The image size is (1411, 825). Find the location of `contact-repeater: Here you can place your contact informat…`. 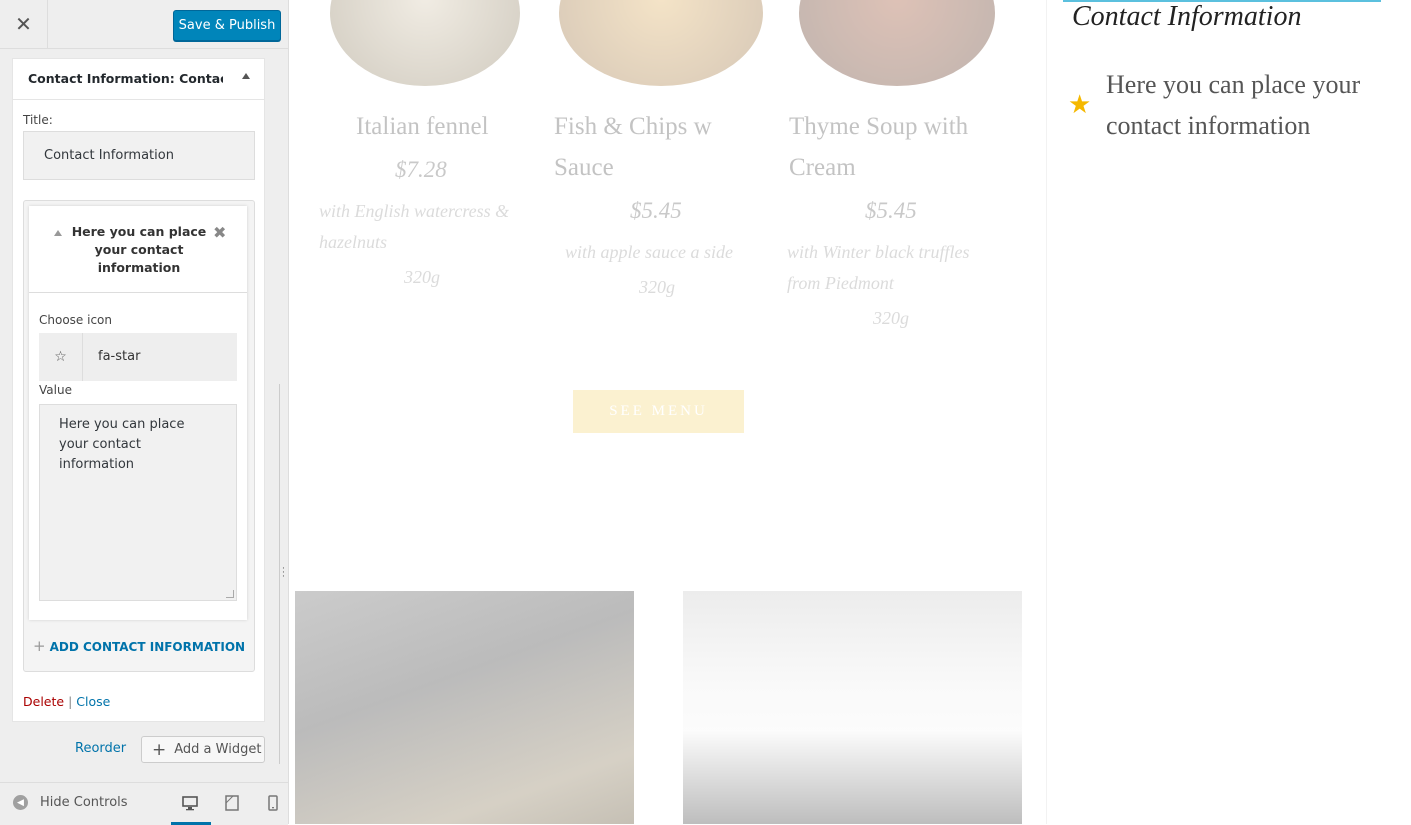

contact-repeater: Here you can place your contact informat… is located at coordinates (139, 436).